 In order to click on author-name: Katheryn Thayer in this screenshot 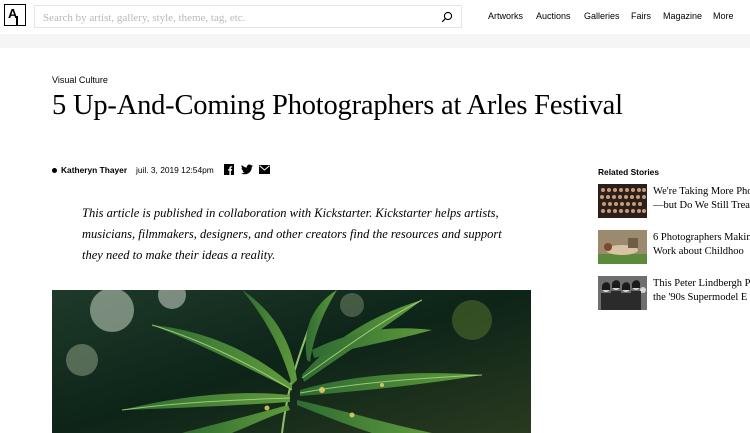, I will do `click(94, 170)`.